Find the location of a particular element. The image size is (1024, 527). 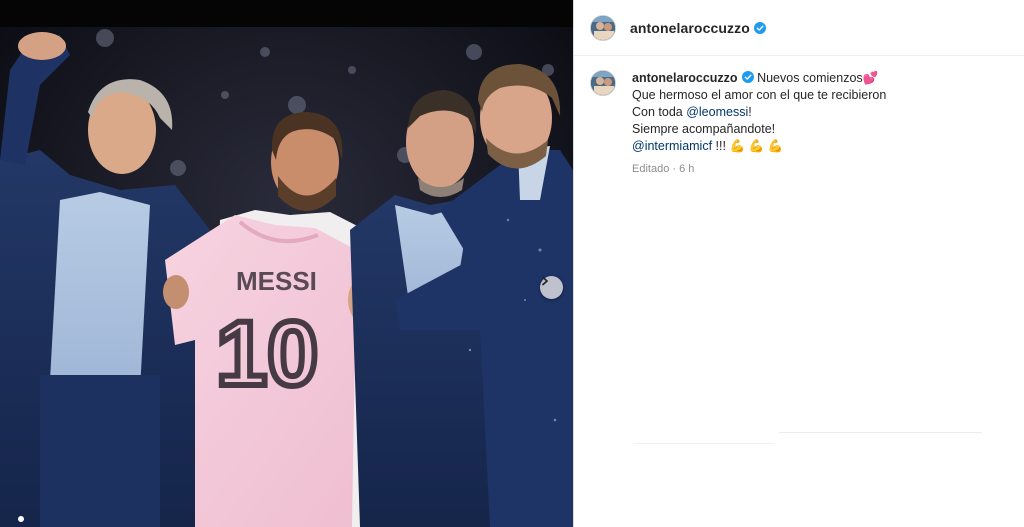

caption-line-4: Siempre acompañandote! is located at coordinates (704, 129).